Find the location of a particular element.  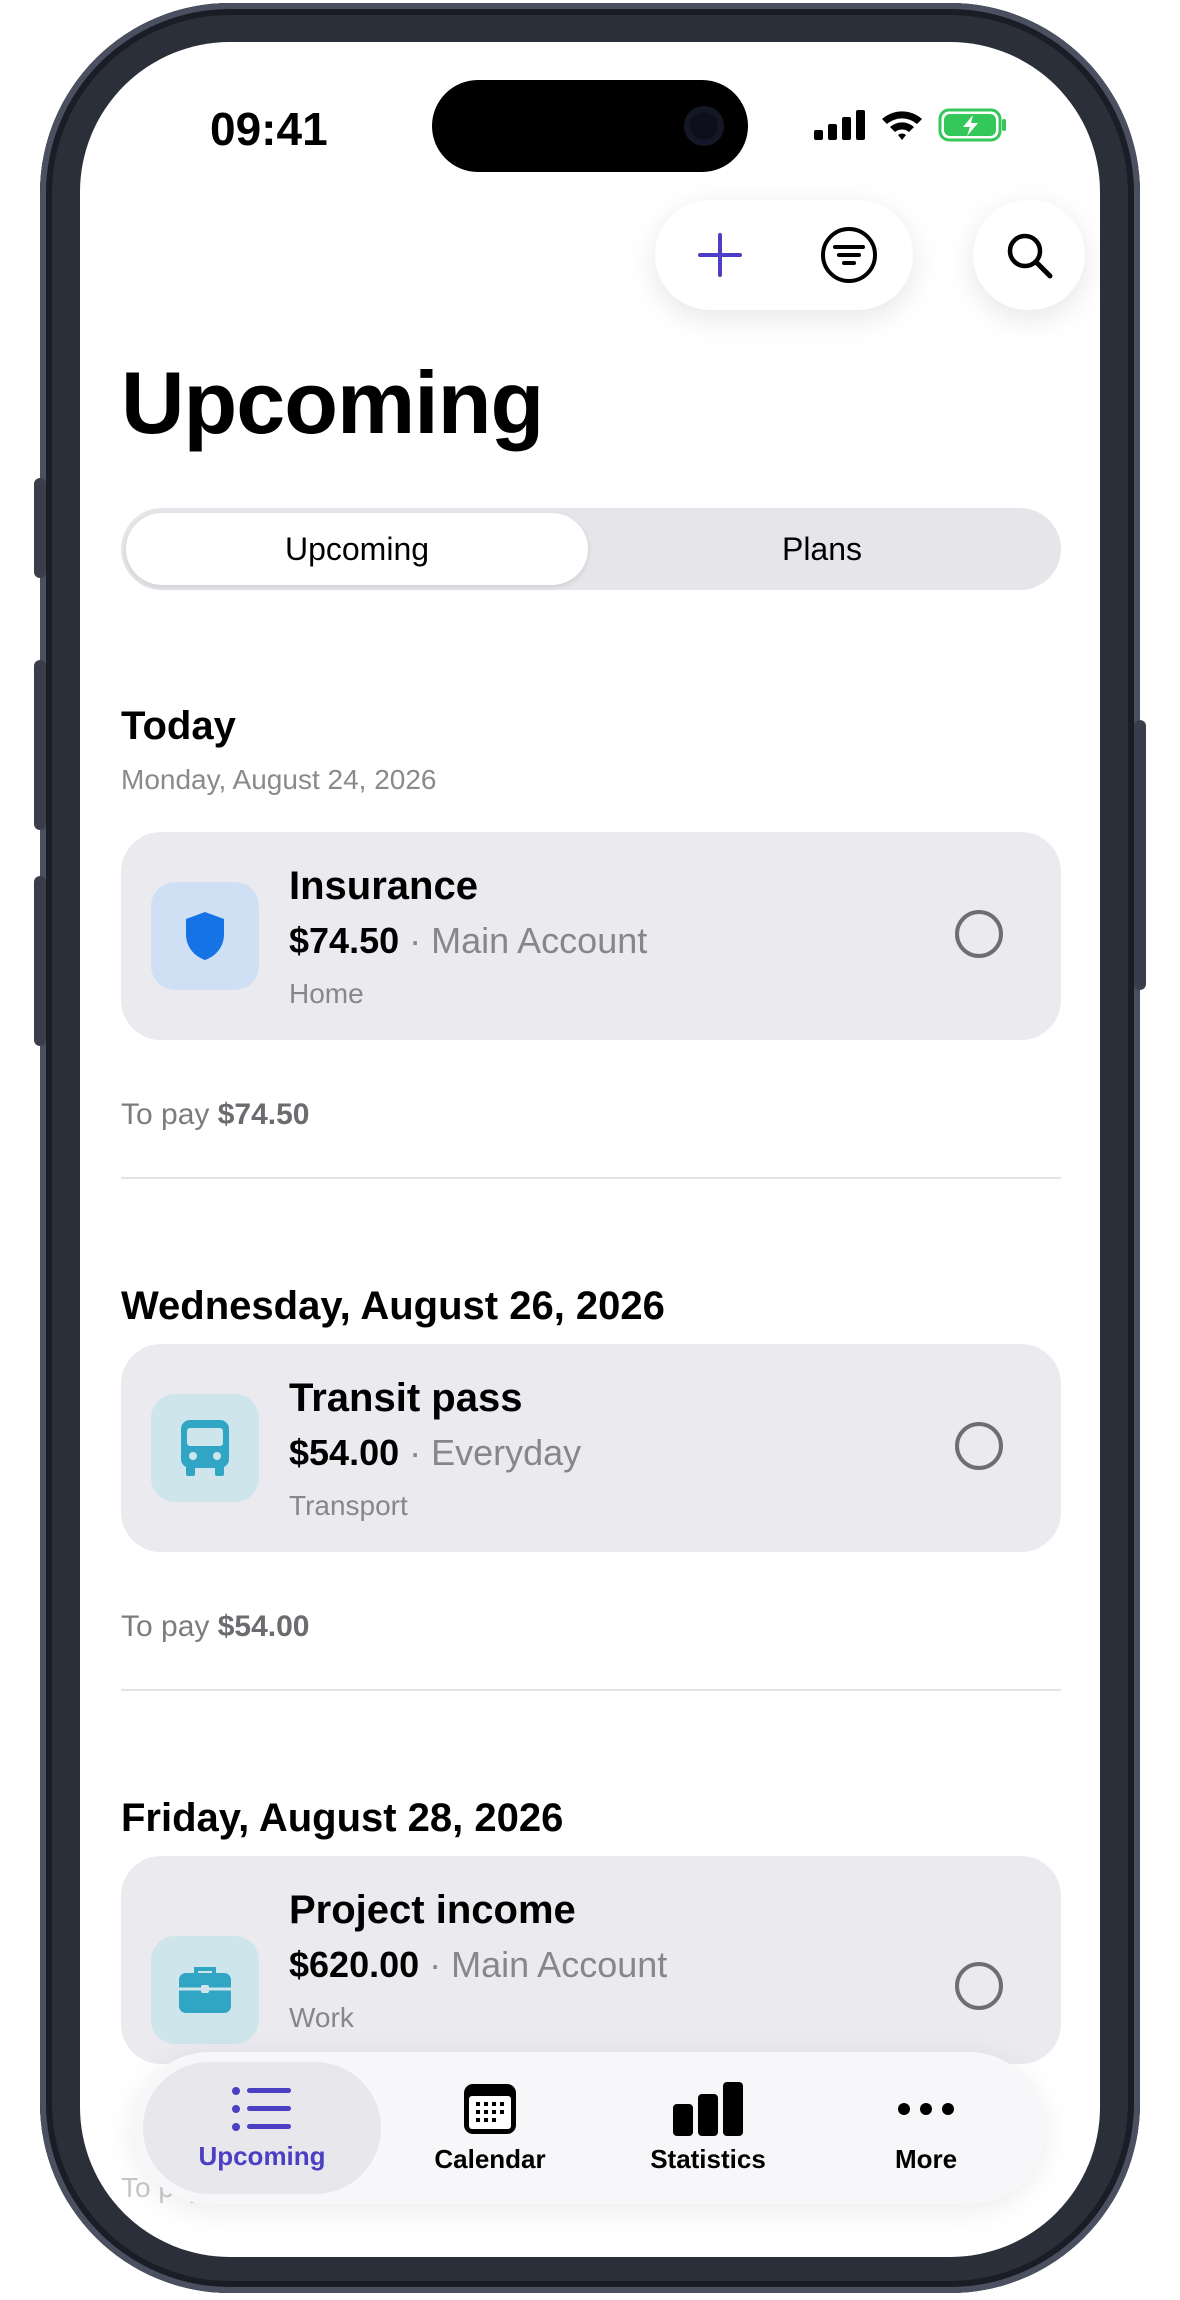

item-name: Transit pass is located at coordinates (406, 1398).